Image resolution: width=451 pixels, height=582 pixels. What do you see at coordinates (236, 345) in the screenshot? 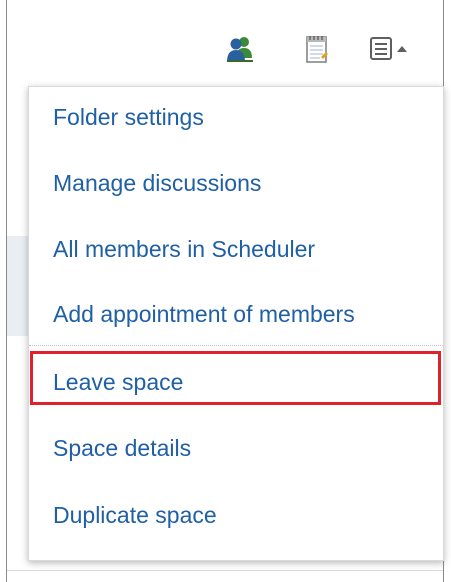
I see `menu-separator` at bounding box center [236, 345].